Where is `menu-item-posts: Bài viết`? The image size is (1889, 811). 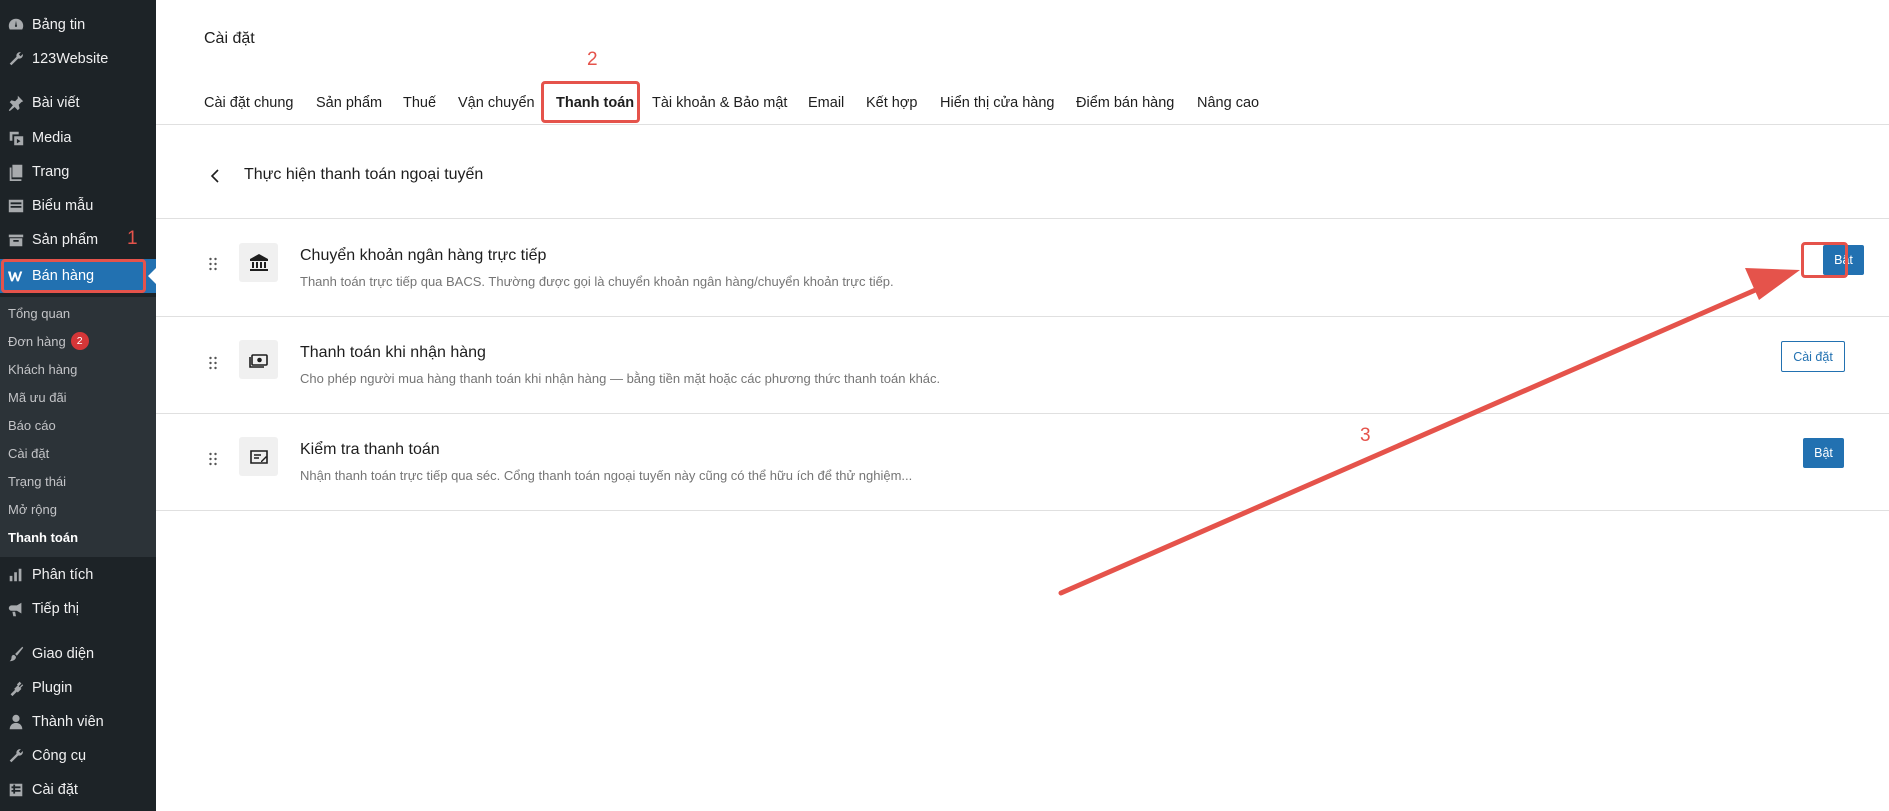
menu-item-posts: Bài viết is located at coordinates (78, 103).